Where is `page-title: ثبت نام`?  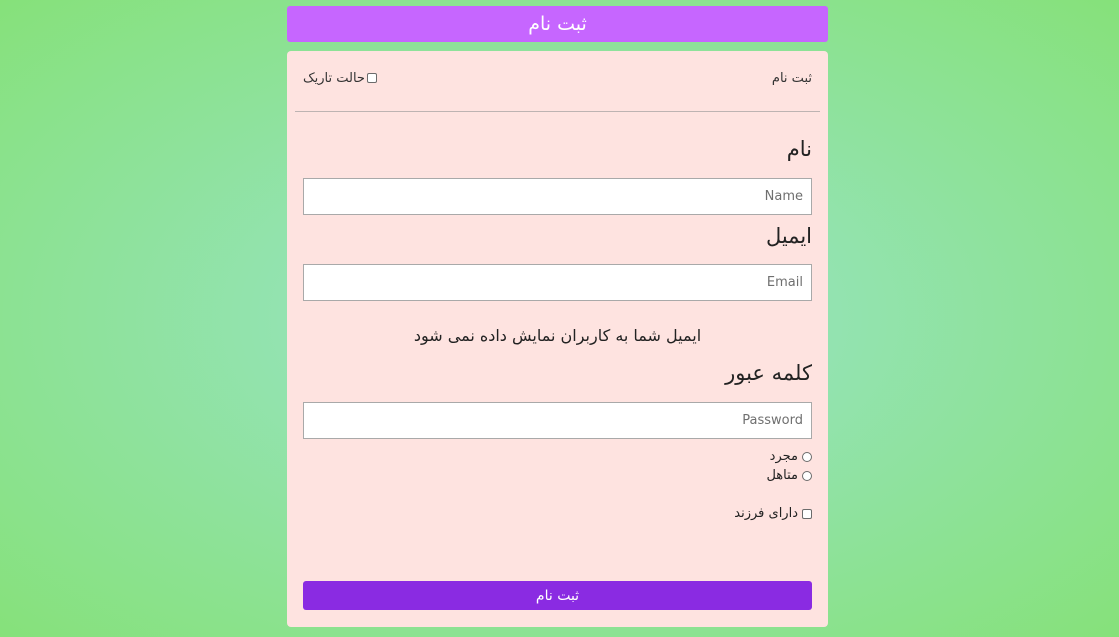
page-title: ثبت نام is located at coordinates (557, 24).